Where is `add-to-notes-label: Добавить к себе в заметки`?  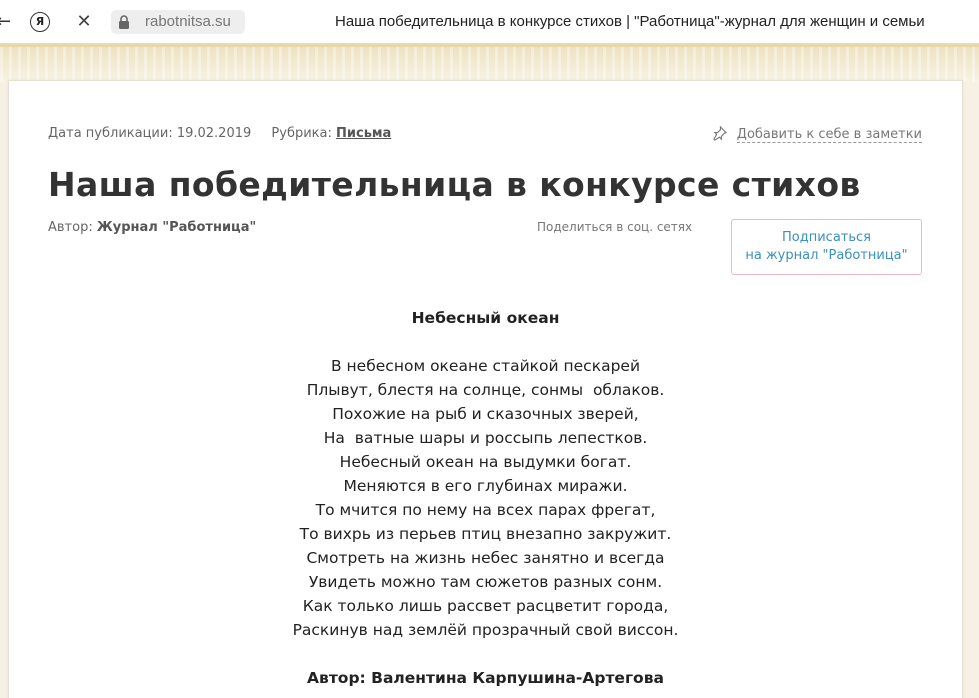 add-to-notes-label: Добавить к себе в заметки is located at coordinates (829, 135).